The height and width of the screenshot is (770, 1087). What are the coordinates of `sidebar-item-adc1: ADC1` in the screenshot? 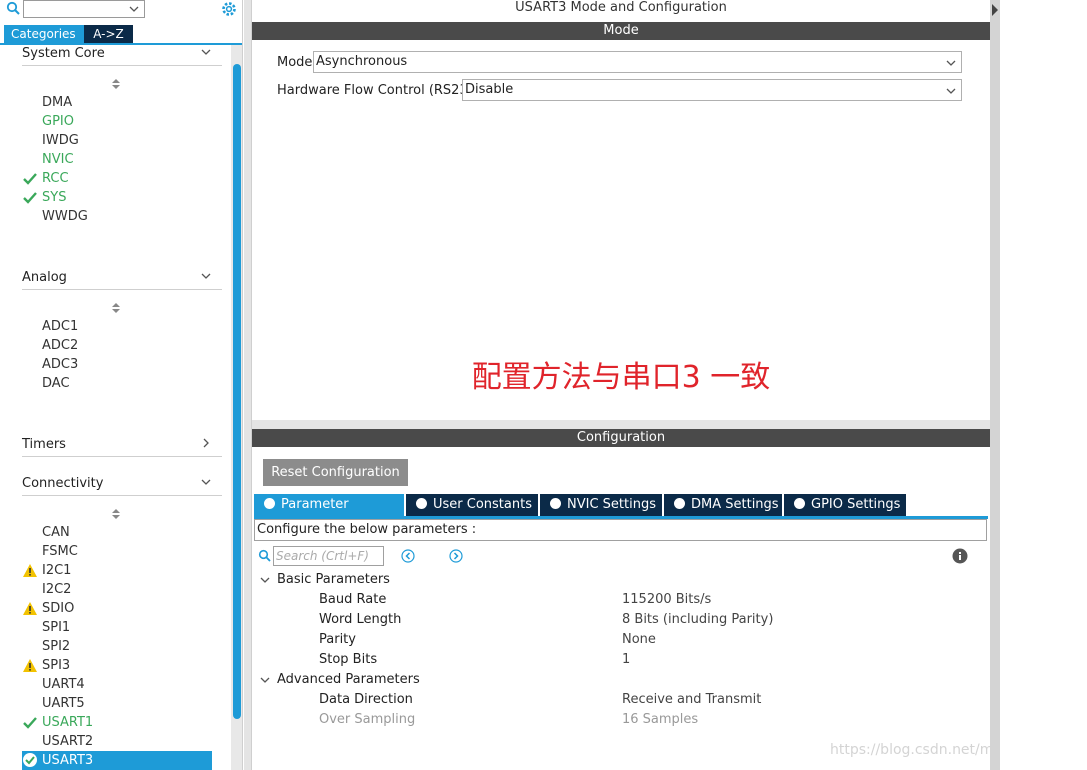 It's located at (60, 326).